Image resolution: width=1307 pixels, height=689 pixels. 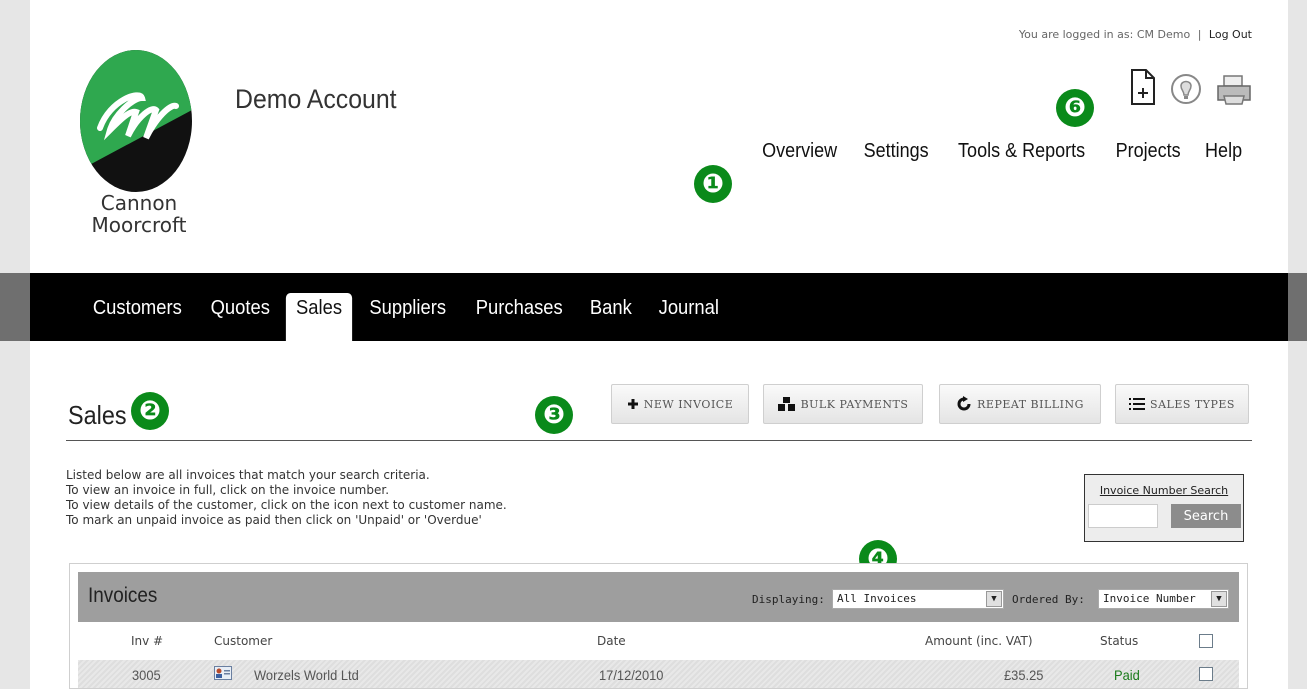 I want to click on module-tab-quotes: Quotes, so click(x=240, y=317).